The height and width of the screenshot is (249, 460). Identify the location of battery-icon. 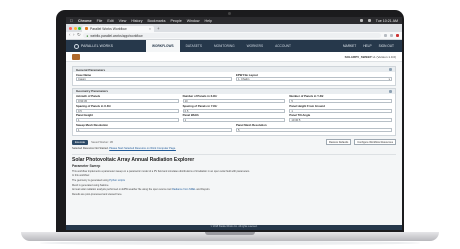
(369, 20).